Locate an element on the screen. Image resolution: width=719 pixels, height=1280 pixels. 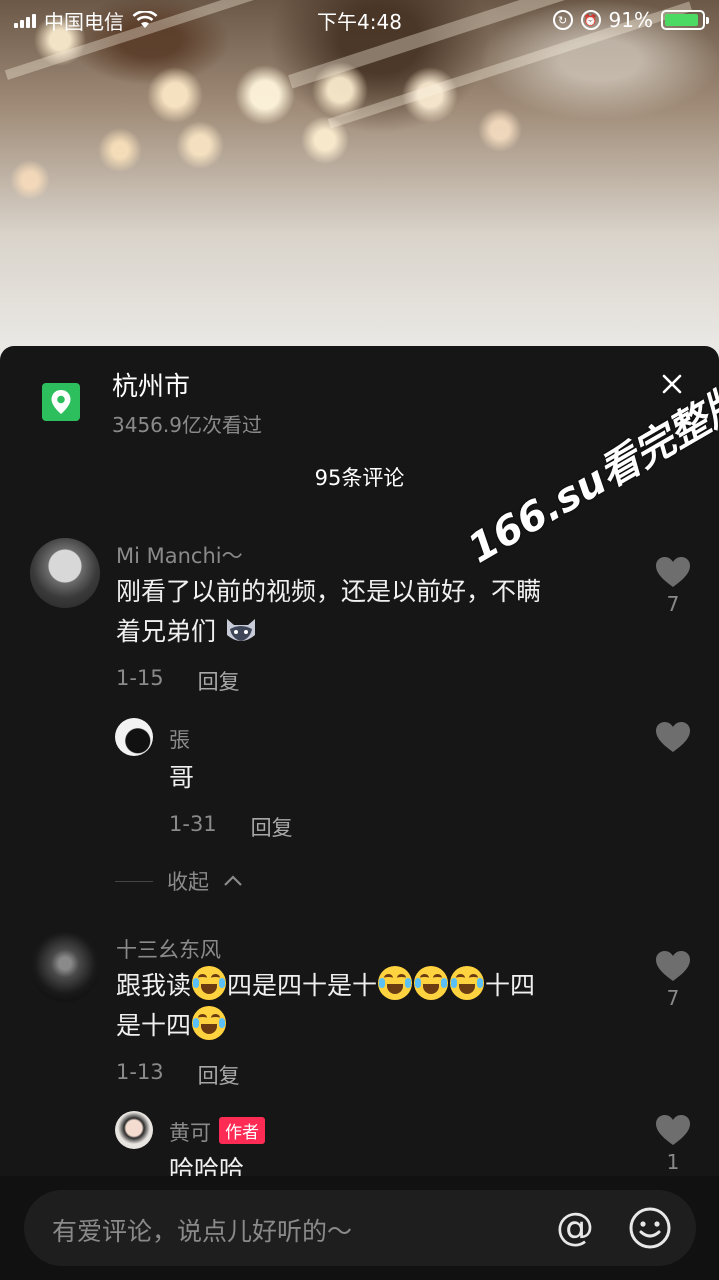
author-badge: 作者 is located at coordinates (242, 1130).